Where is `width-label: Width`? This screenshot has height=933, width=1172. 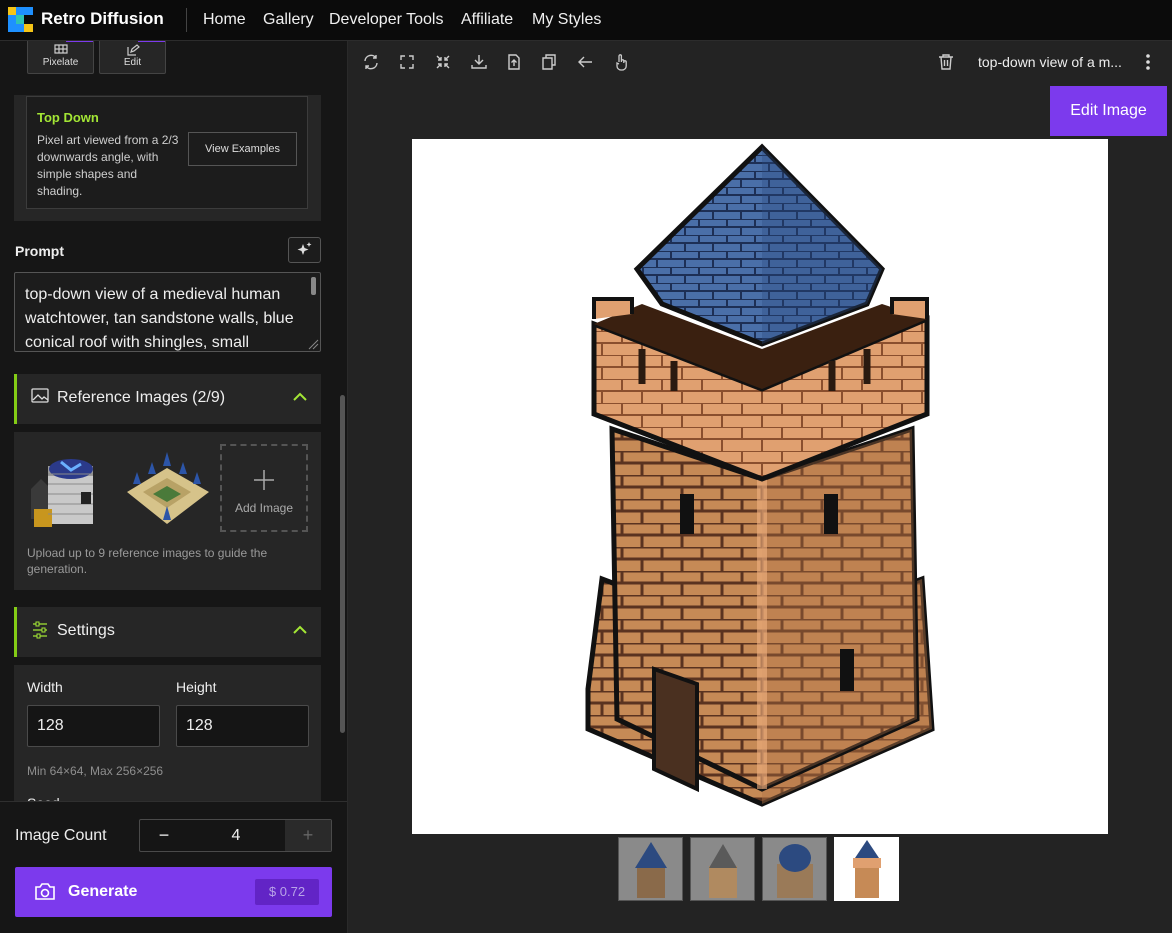 width-label: Width is located at coordinates (45, 687).